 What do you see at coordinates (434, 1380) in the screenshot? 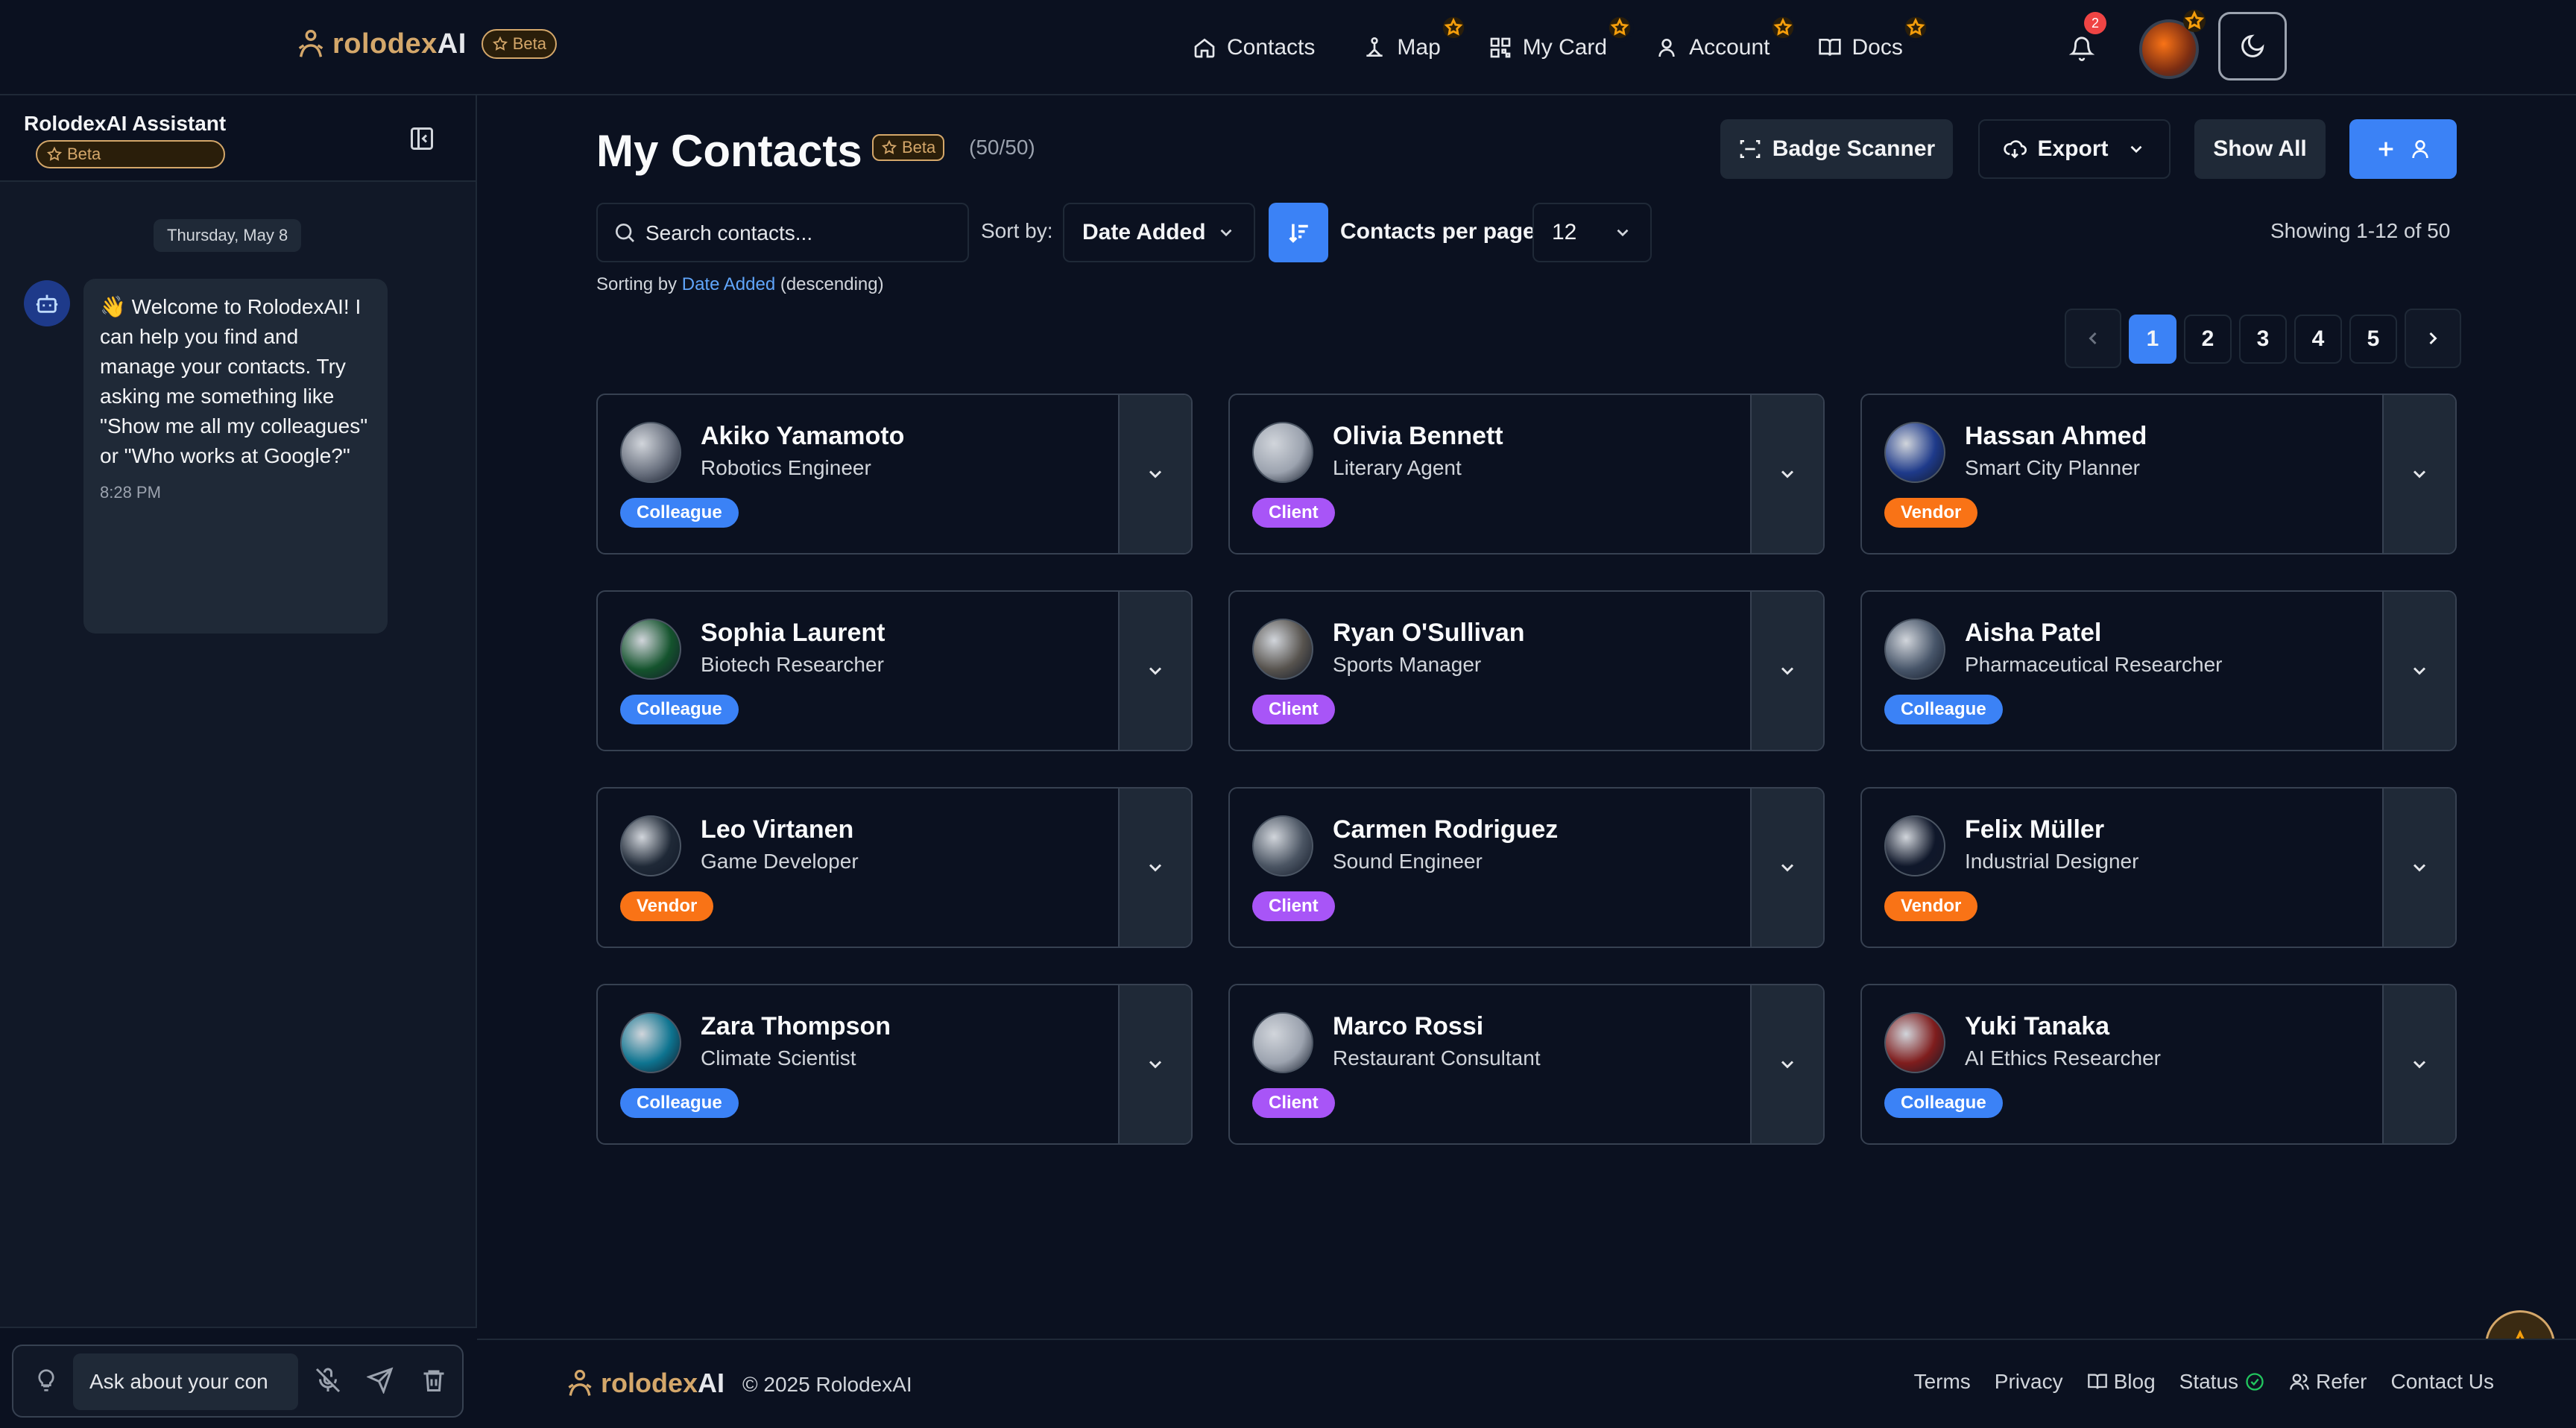
I see `trash-icon` at bounding box center [434, 1380].